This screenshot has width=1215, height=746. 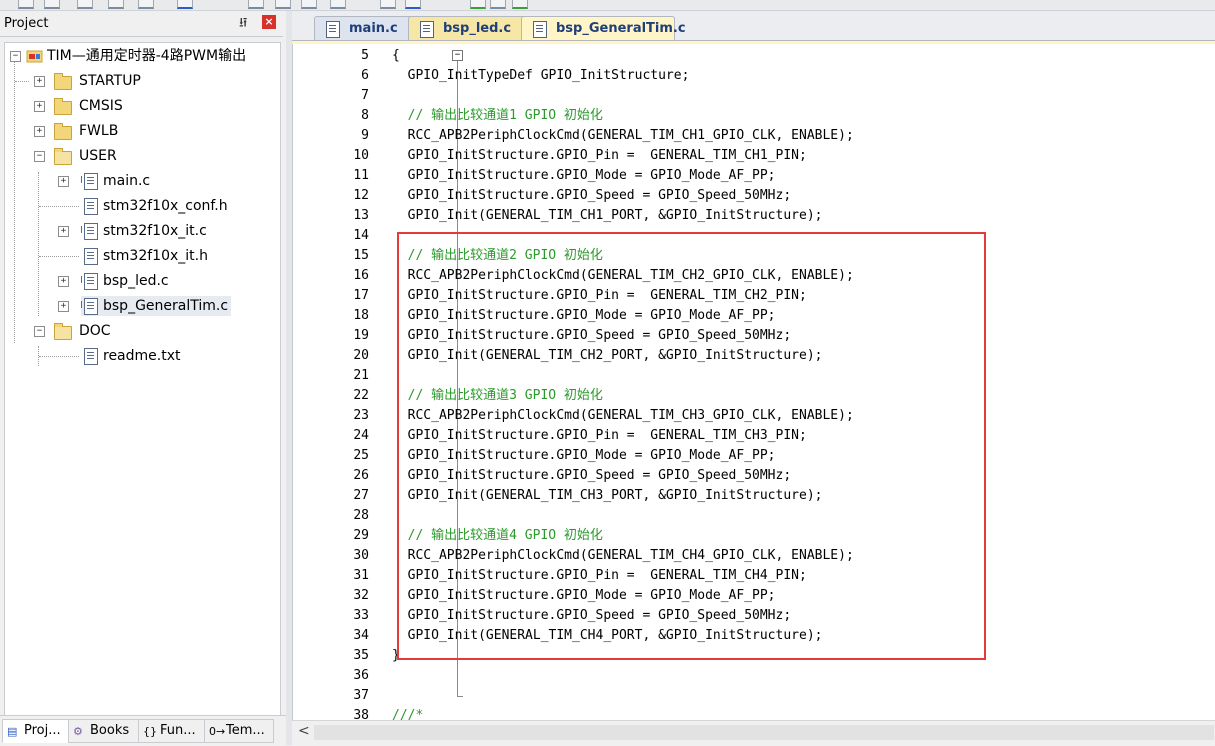 What do you see at coordinates (139, 106) in the screenshot?
I see `tree-group-cmsis: + CMSIS` at bounding box center [139, 106].